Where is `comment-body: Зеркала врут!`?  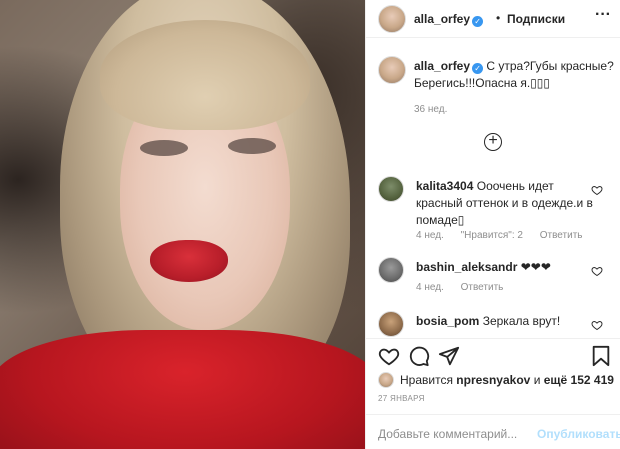
comment-body: Зеркала врут! is located at coordinates (521, 321).